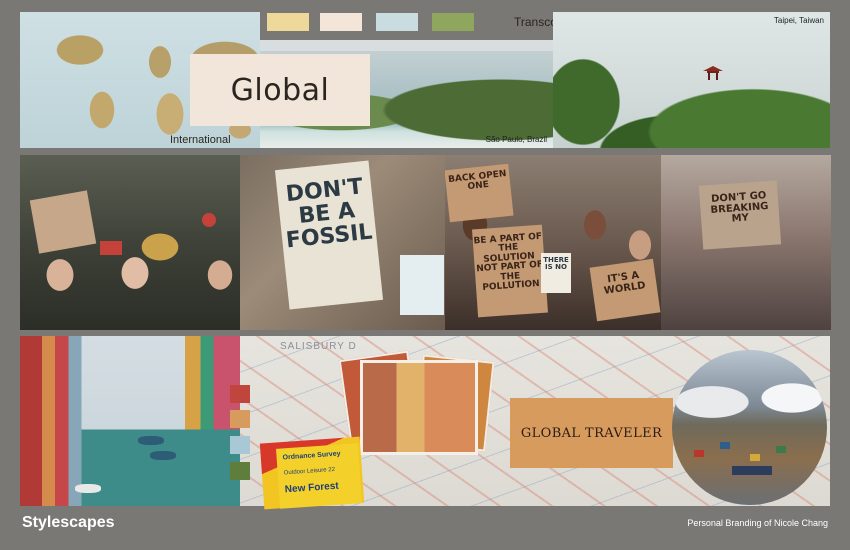 The image size is (850, 550). What do you see at coordinates (209, 220) in the screenshot?
I see `road-sign` at bounding box center [209, 220].